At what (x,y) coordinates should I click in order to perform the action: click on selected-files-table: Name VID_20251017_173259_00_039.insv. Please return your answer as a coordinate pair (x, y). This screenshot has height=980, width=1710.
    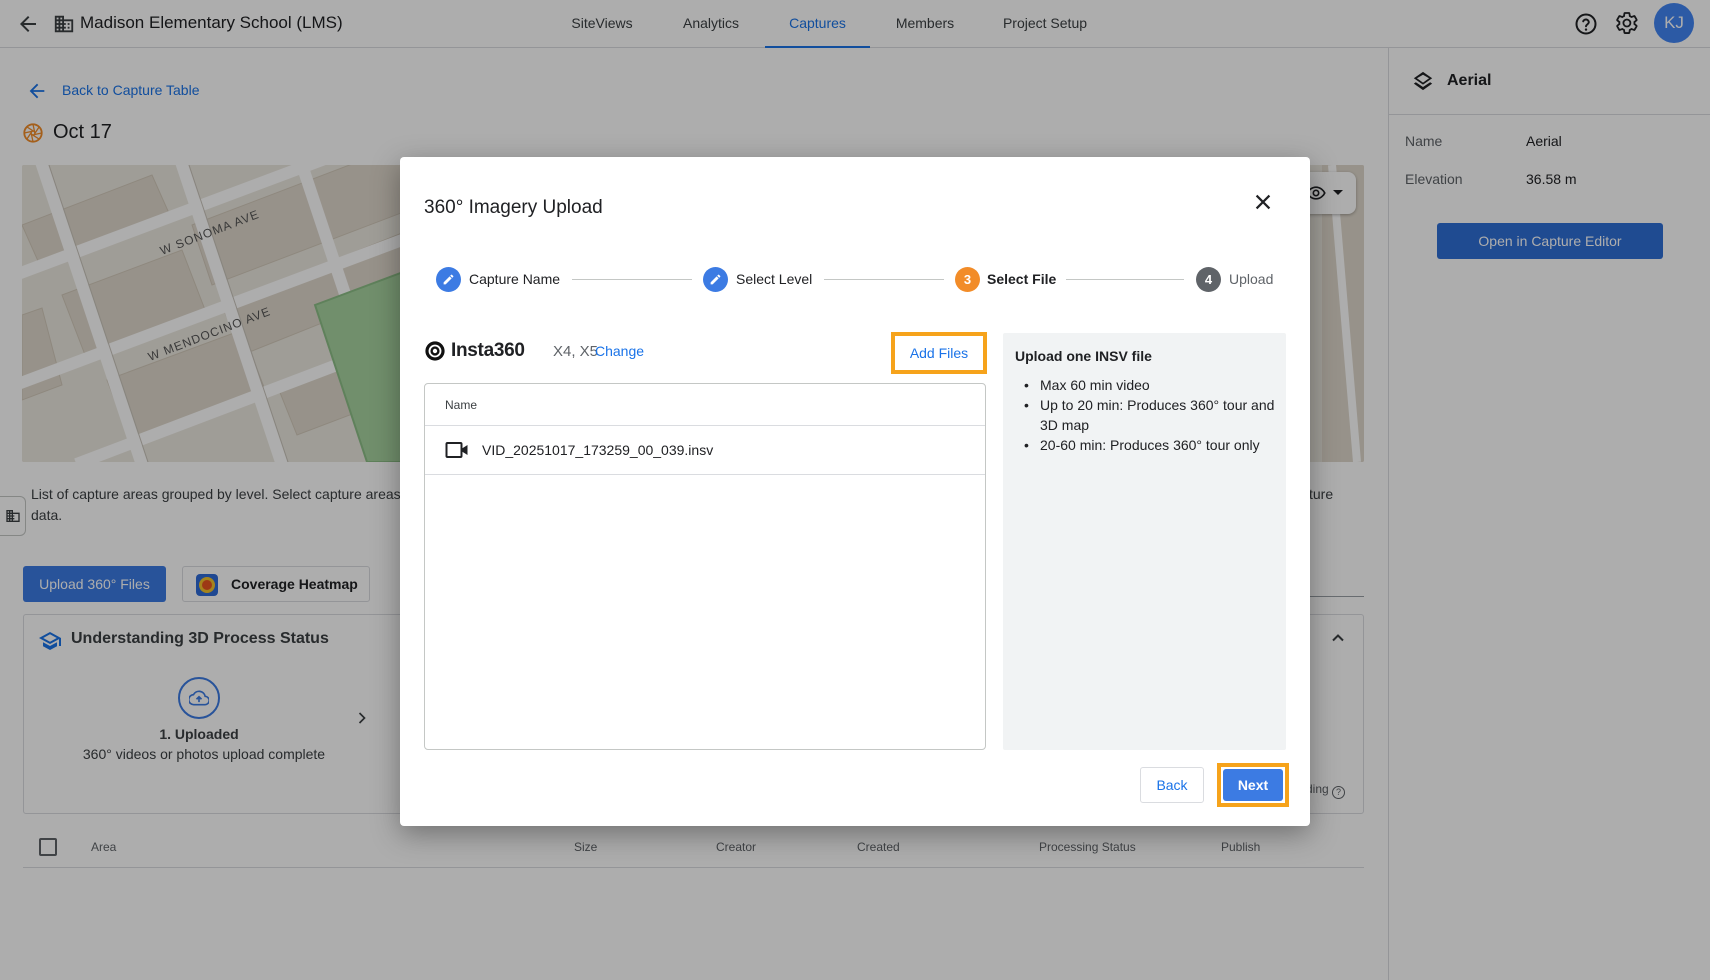
    Looking at the image, I should click on (705, 566).